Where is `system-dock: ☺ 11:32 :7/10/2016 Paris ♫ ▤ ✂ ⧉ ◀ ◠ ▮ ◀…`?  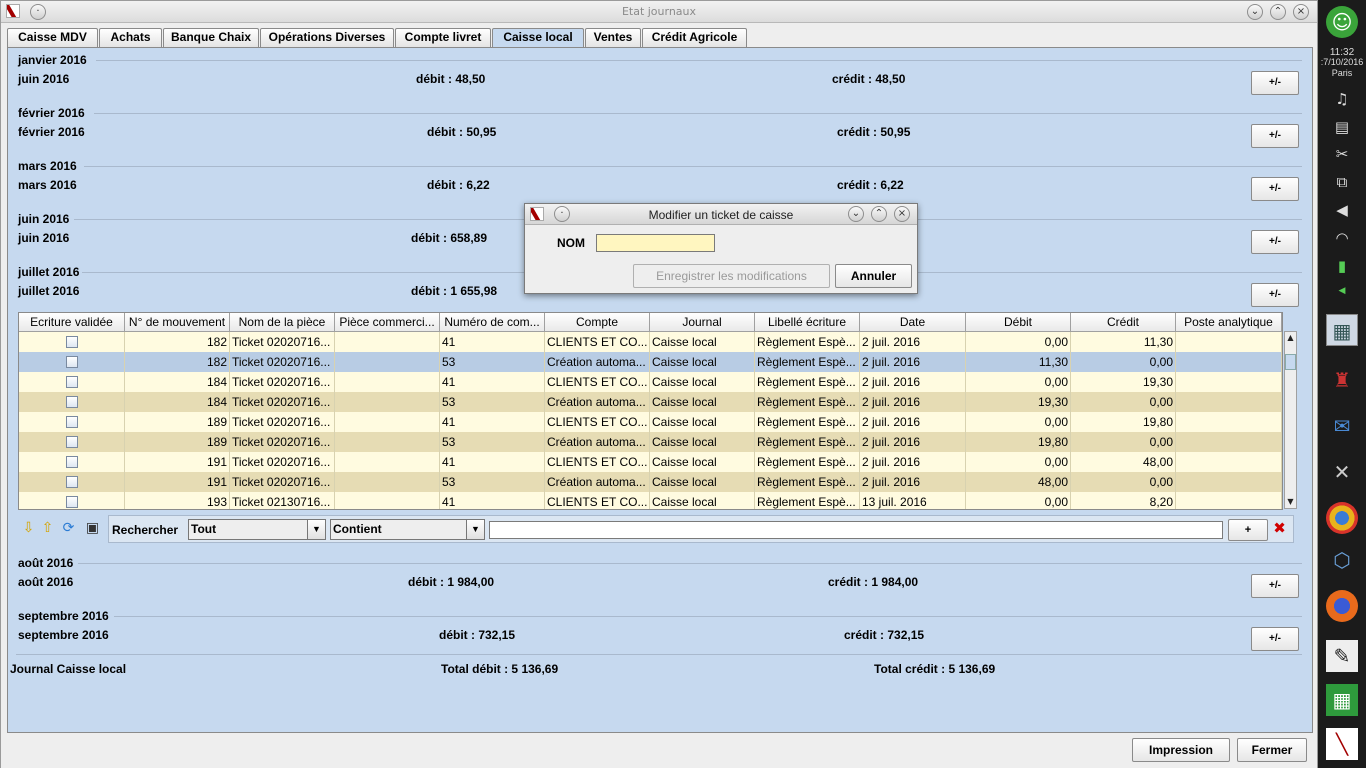
system-dock: ☺ 11:32 :7/10/2016 Paris ♫ ▤ ✂ ⧉ ◀ ◠ ▮ ◀… is located at coordinates (1342, 384).